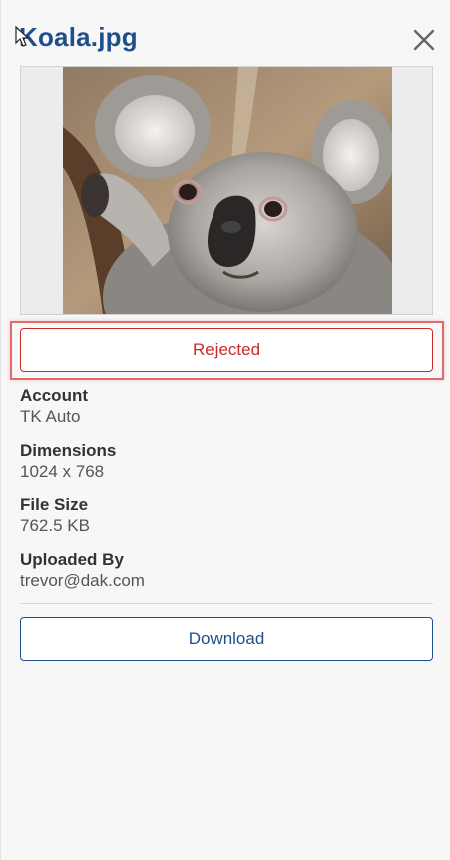 The height and width of the screenshot is (860, 450). I want to click on file-size-value: 762.5 KB, so click(55, 525).